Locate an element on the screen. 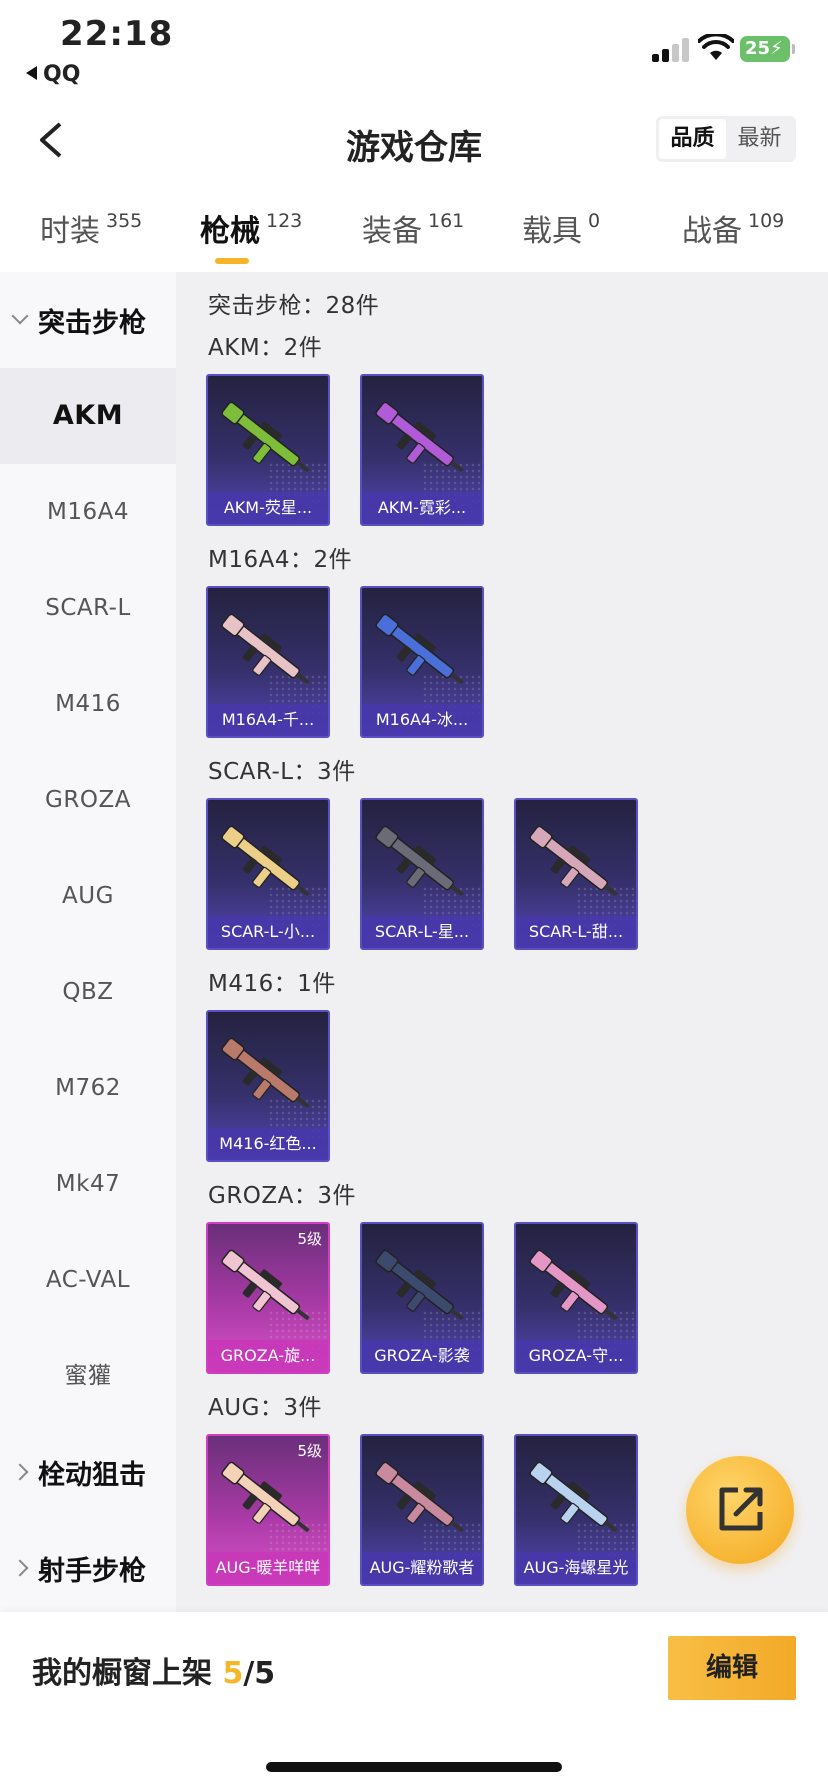  sidebar-item-ac-val: AC-VAL is located at coordinates (88, 1280).